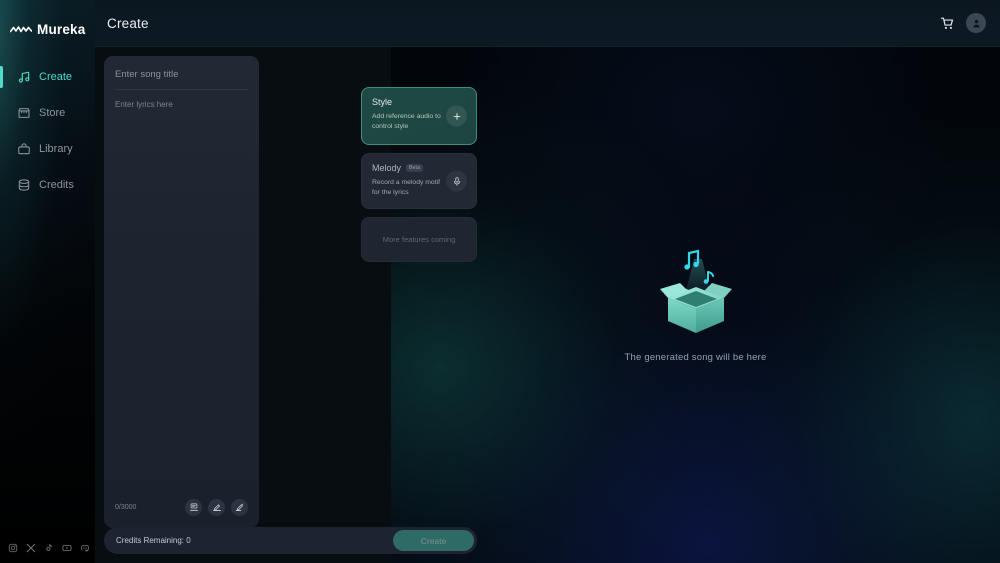 Image resolution: width=1000 pixels, height=563 pixels. Describe the element at coordinates (24, 113) in the screenshot. I see `store-icon` at that location.